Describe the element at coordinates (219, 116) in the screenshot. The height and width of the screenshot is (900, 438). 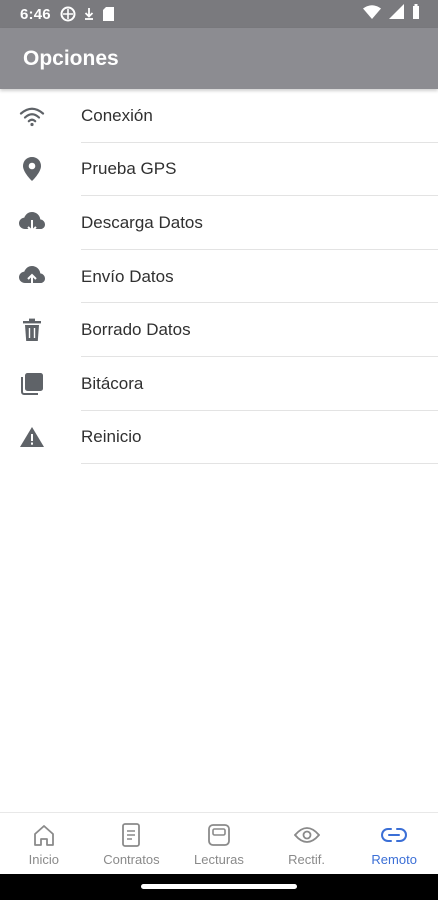
I see `menu-item-conexion: Conexión` at that location.